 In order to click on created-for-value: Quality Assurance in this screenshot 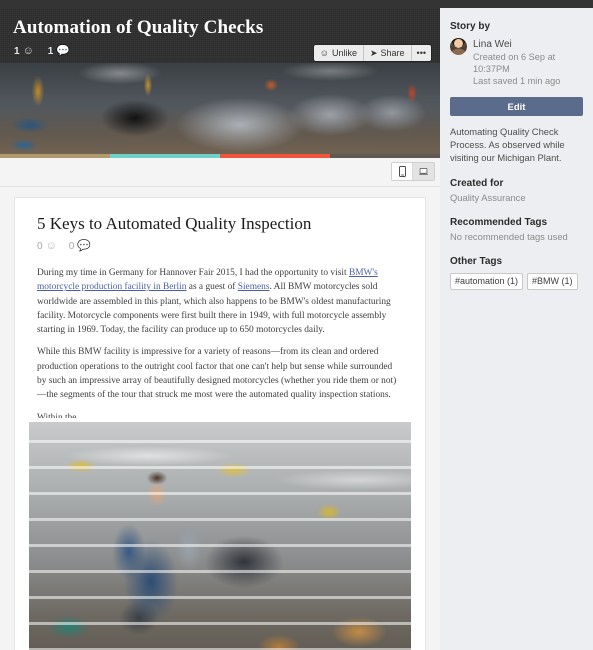, I will do `click(488, 197)`.